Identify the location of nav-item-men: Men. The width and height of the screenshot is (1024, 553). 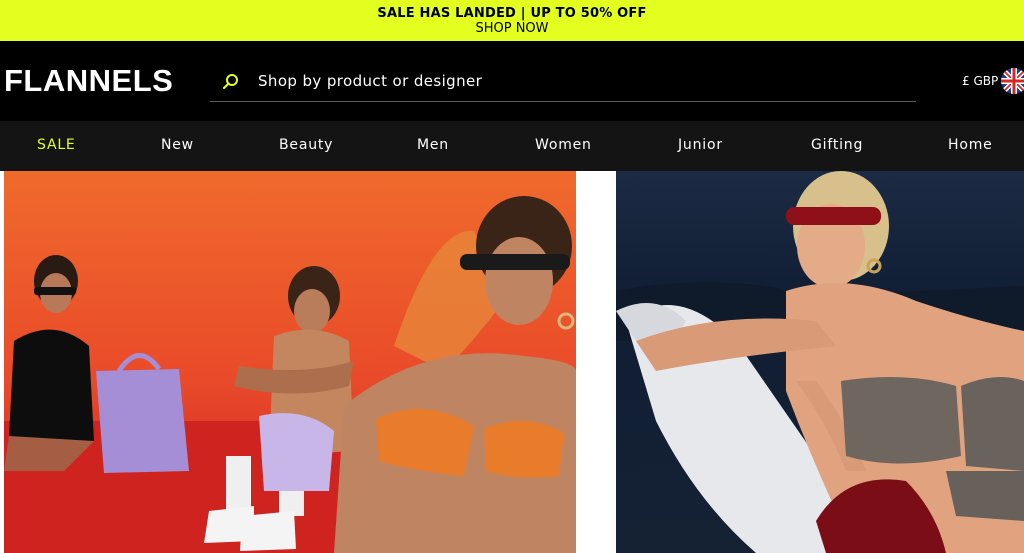
(433, 145).